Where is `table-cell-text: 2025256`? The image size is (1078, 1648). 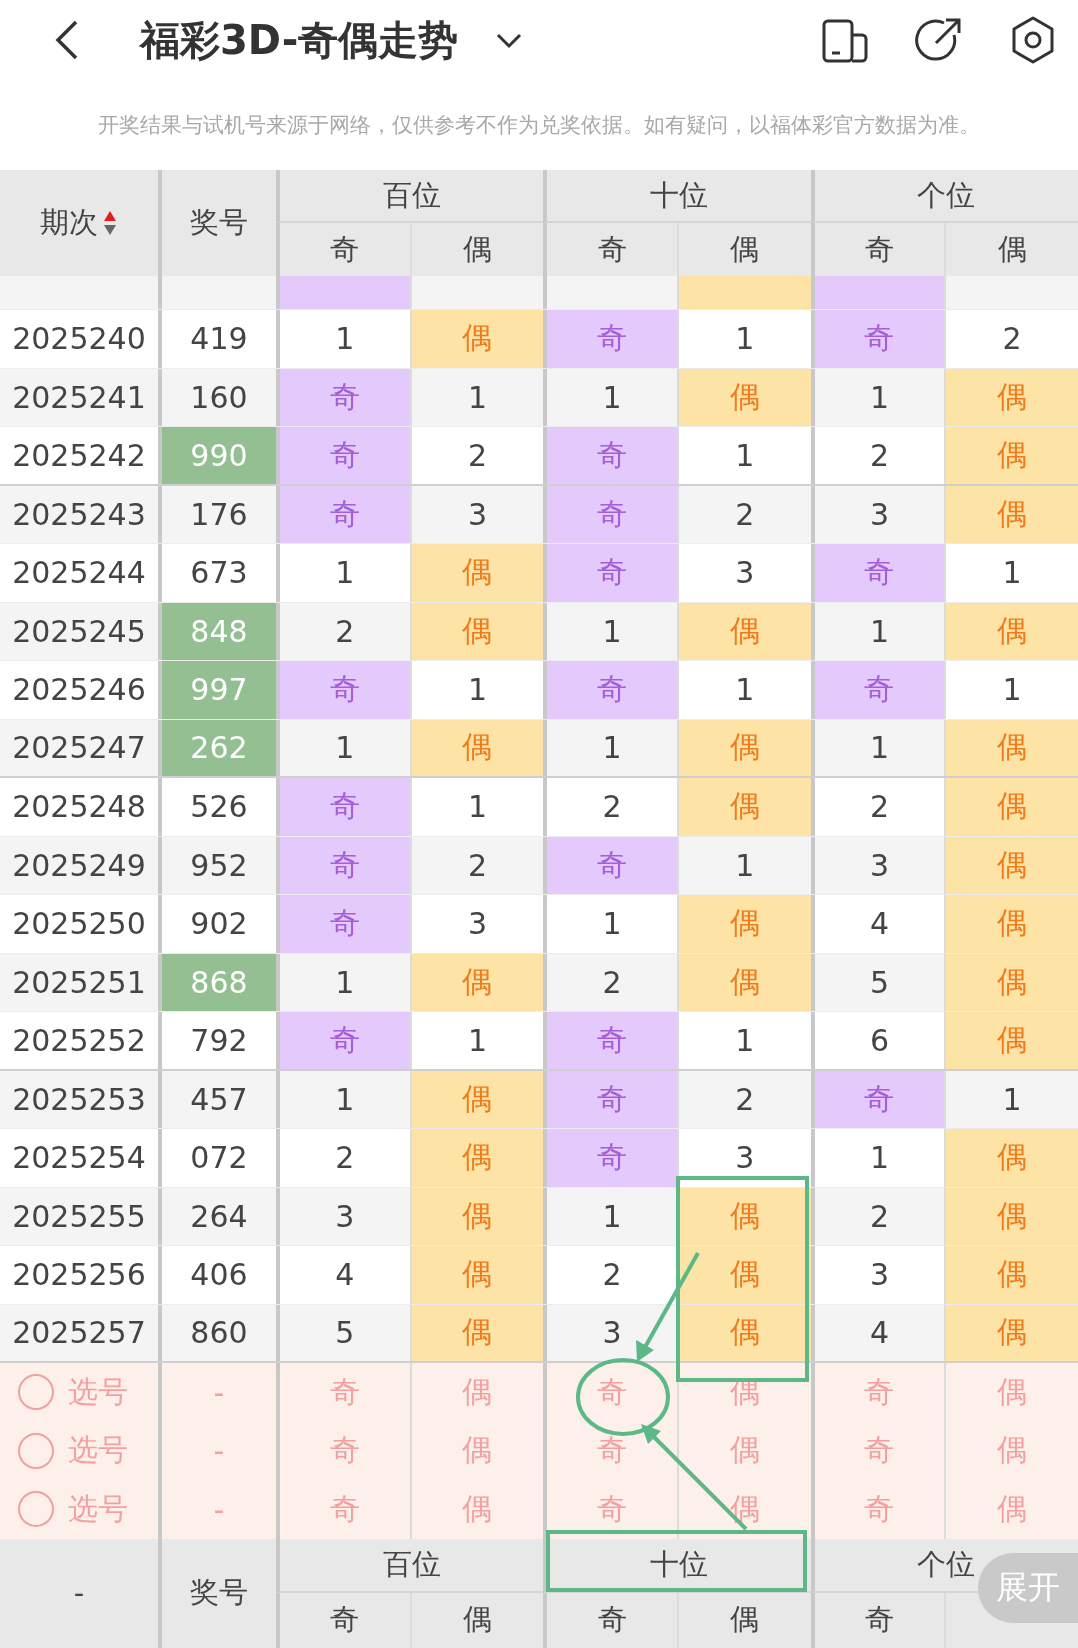
table-cell-text: 2025256 is located at coordinates (79, 1275).